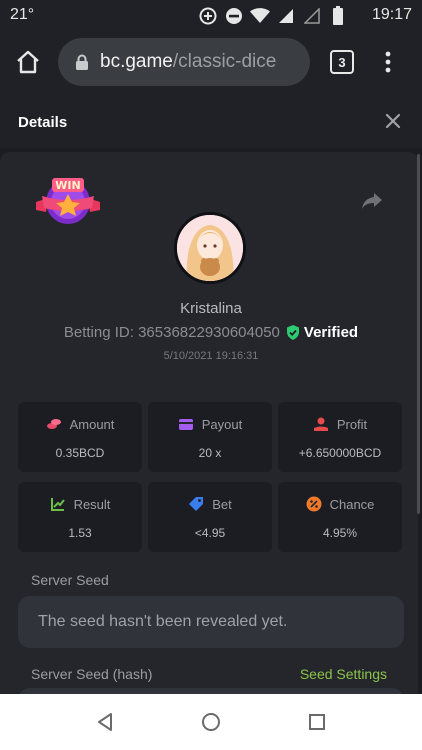  Describe the element at coordinates (136, 61) in the screenshot. I see `url-host: bc.game` at that location.